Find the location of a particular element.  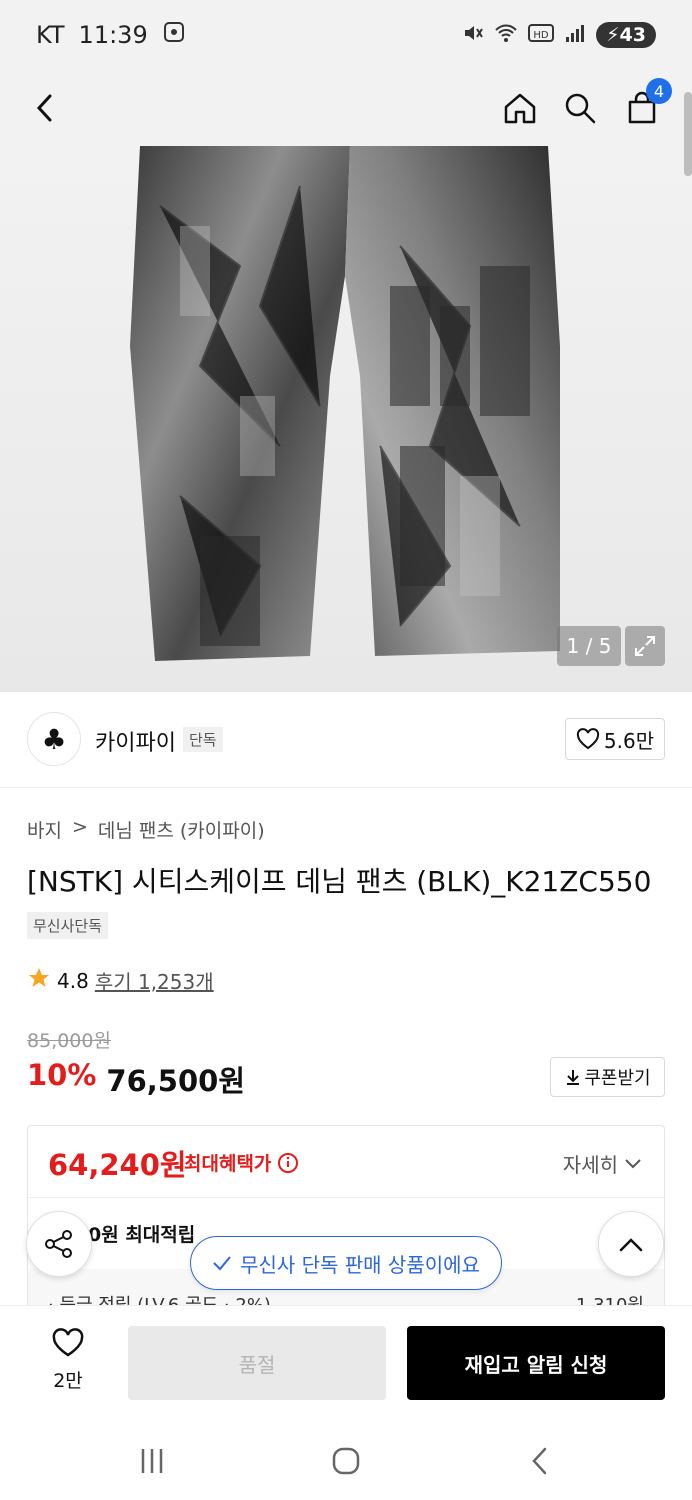

scroll-top-button is located at coordinates (631, 1244).